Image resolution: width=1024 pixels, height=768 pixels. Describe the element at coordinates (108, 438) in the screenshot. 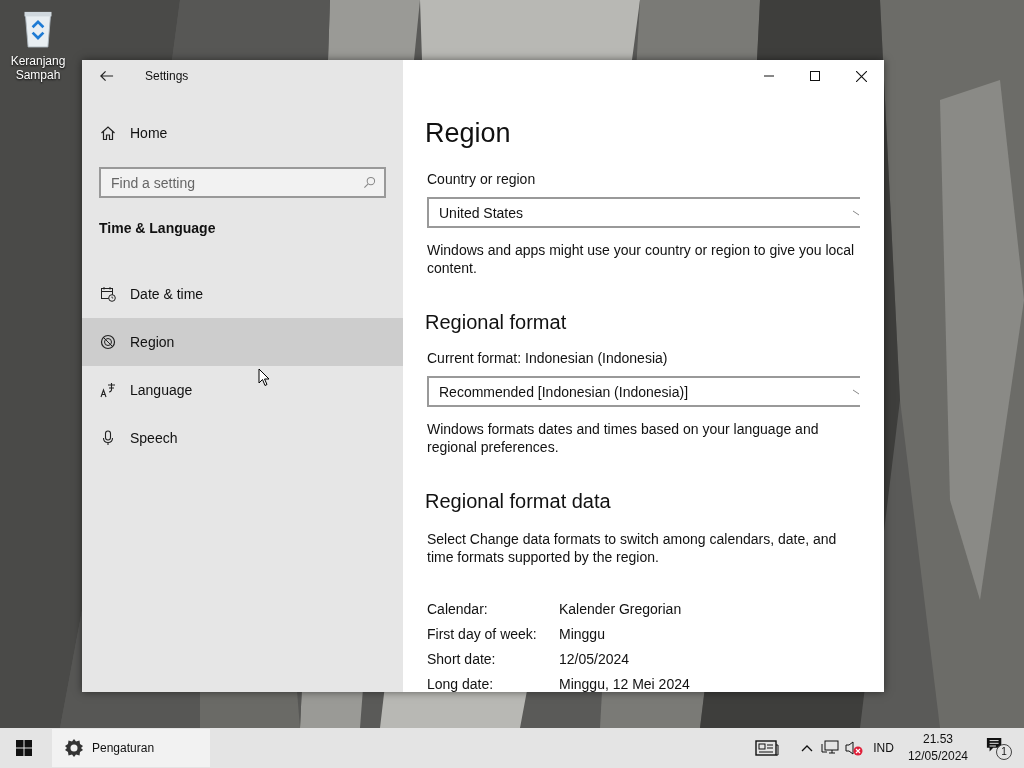

I see `microphone-icon` at that location.